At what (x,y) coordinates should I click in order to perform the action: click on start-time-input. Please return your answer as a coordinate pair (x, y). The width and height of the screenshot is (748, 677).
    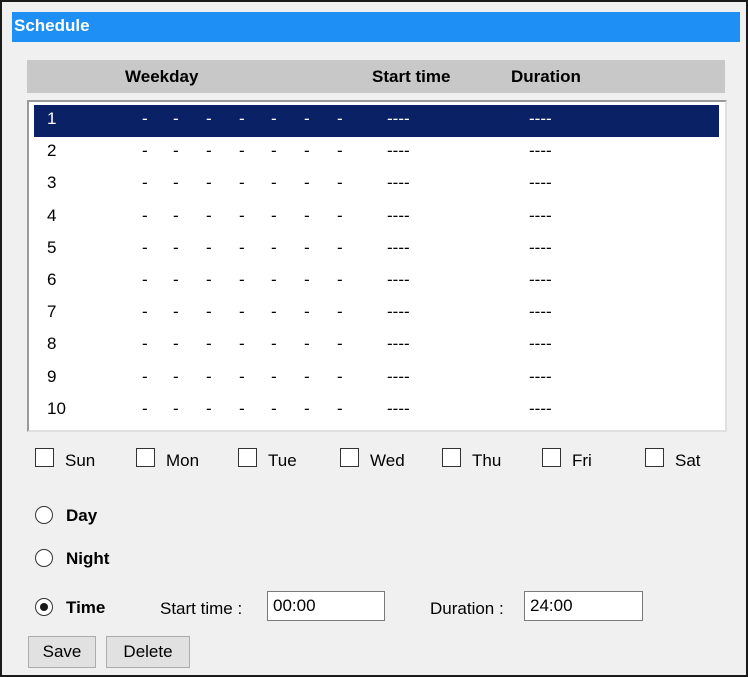
    Looking at the image, I should click on (326, 606).